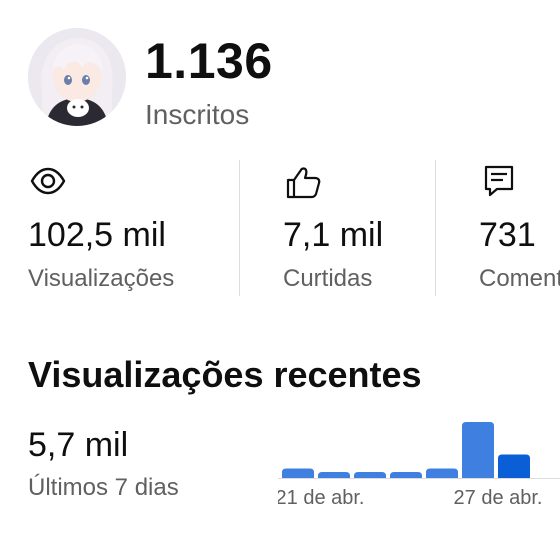 The height and width of the screenshot is (560, 560). I want to click on channel-avatar, so click(77, 77).